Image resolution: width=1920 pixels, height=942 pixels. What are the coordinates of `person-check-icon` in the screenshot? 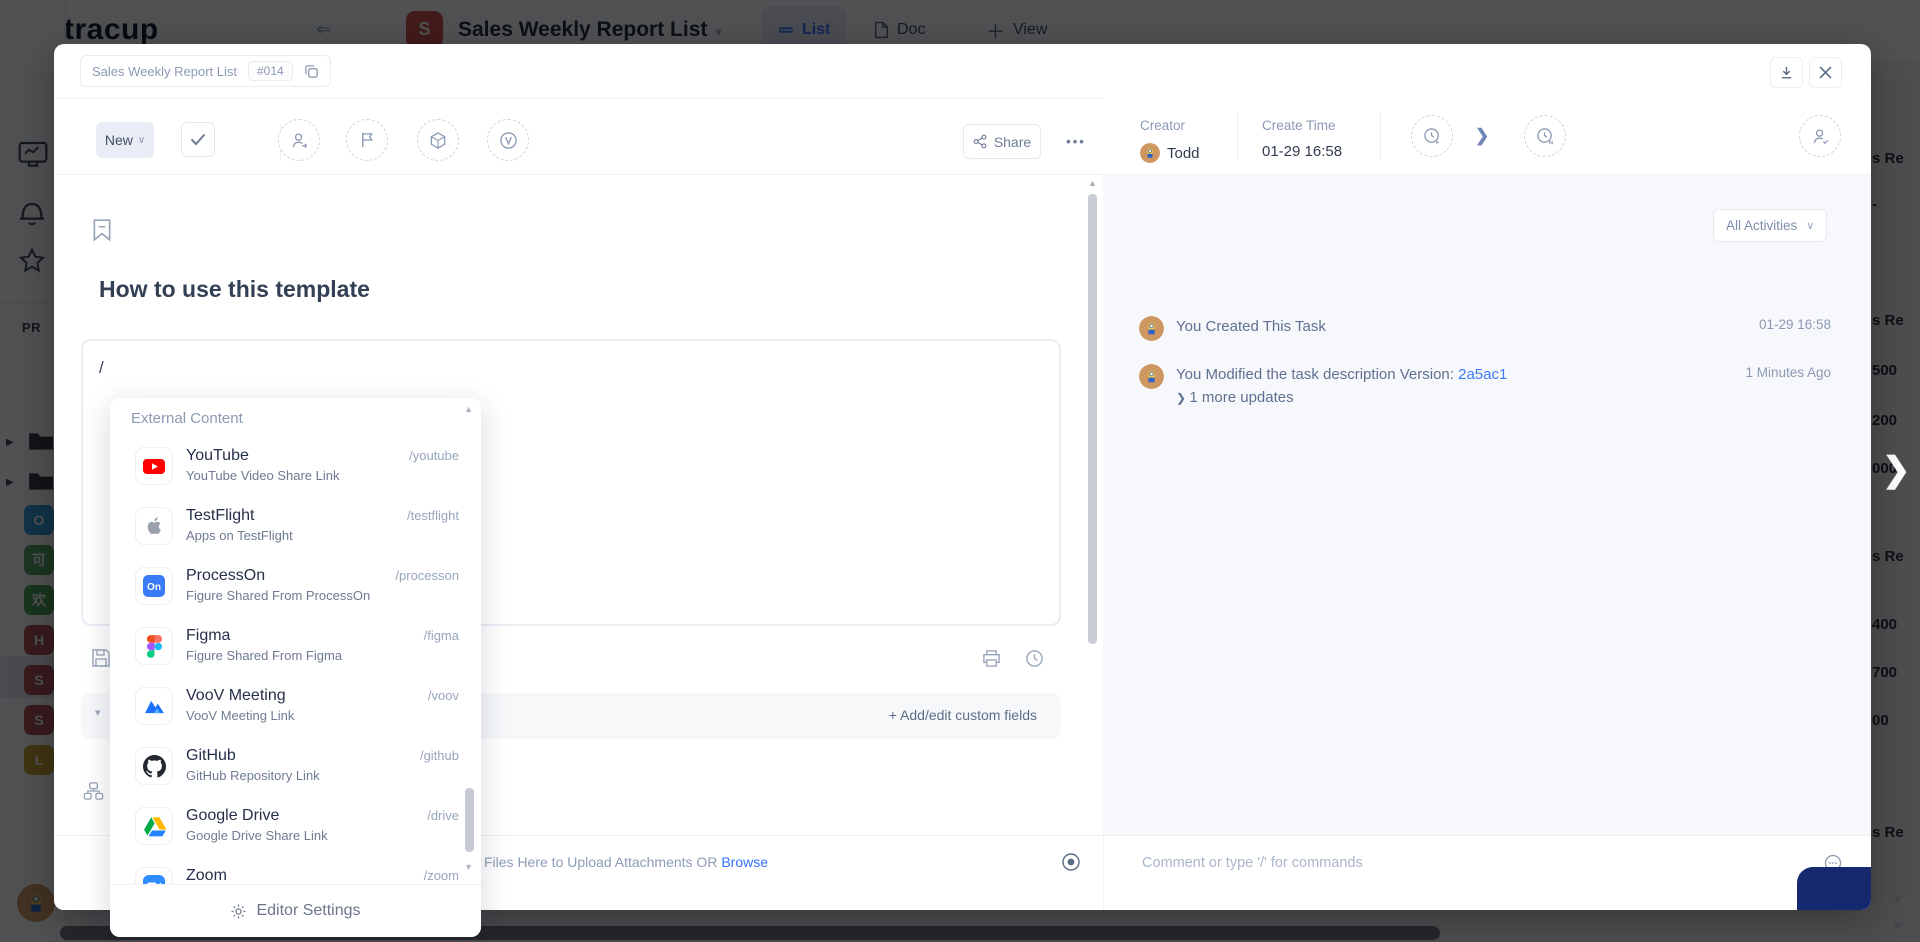 It's located at (1820, 136).